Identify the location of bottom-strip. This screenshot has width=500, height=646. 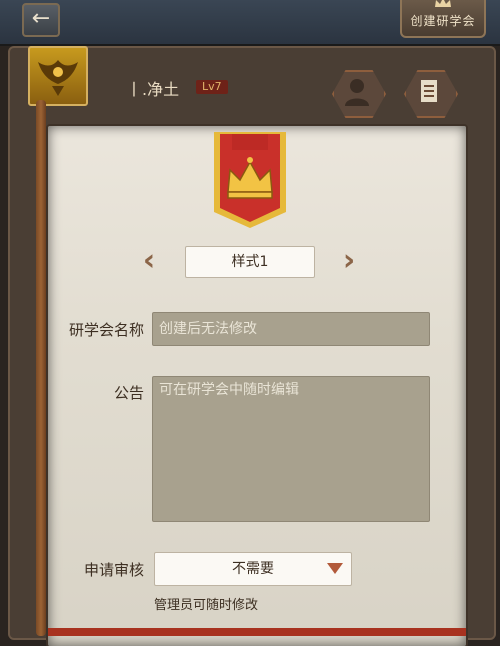
(257, 632).